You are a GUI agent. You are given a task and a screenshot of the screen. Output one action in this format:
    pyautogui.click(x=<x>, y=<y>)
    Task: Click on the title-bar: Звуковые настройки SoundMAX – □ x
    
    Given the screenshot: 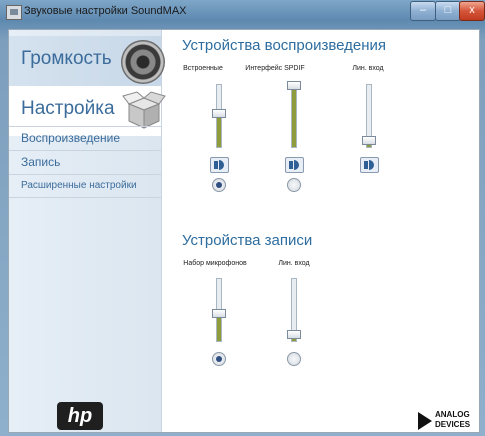 What is the action you would take?
    pyautogui.click(x=242, y=12)
    